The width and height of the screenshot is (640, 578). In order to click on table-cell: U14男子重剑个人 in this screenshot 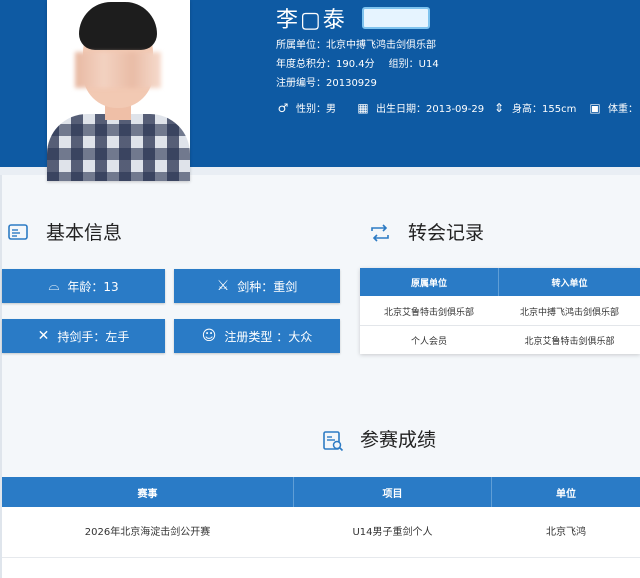, I will do `click(392, 532)`.